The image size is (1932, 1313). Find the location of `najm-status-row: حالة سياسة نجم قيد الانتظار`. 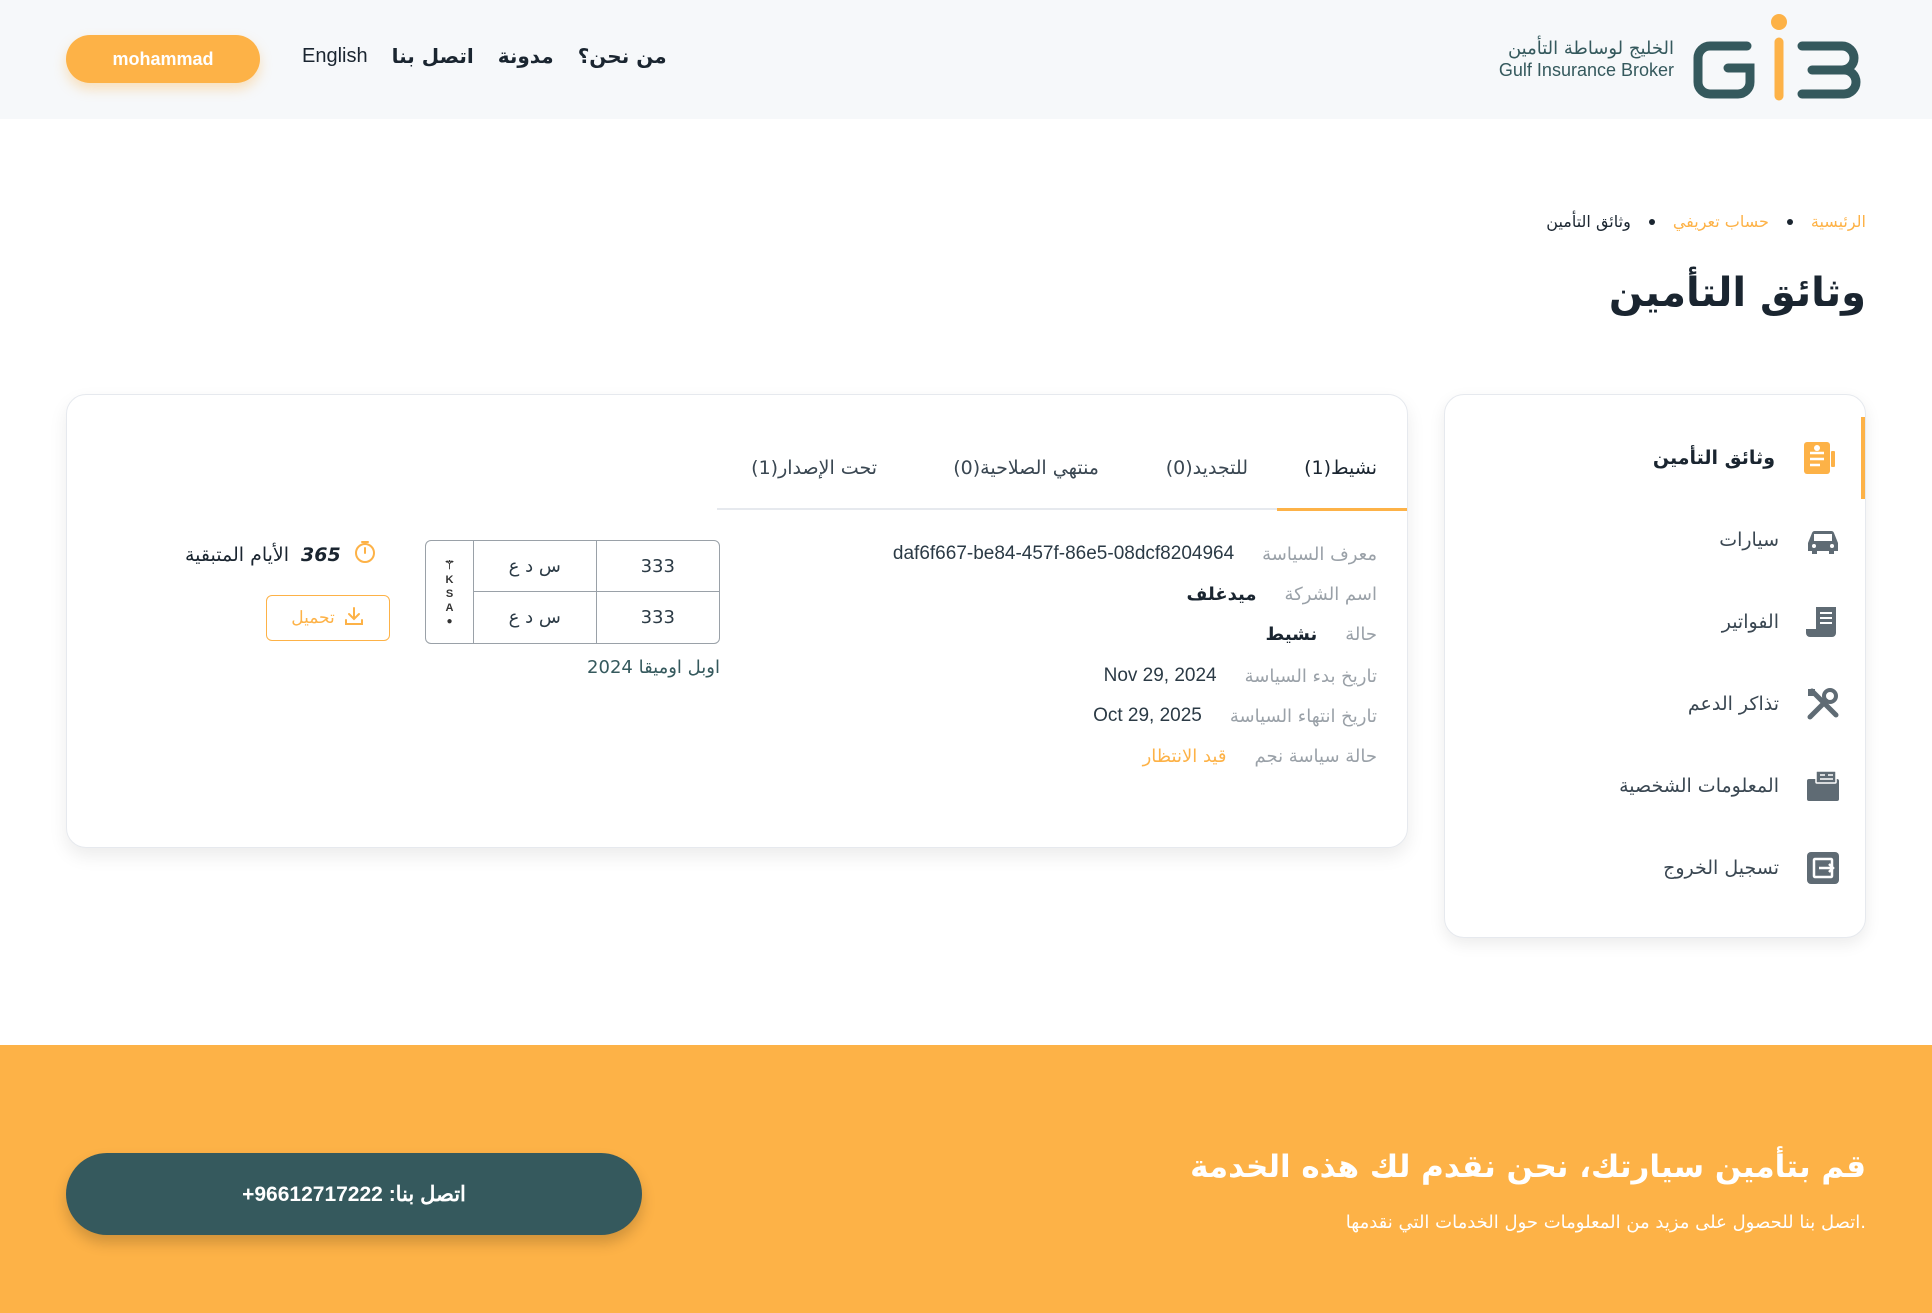

najm-status-row: حالة سياسة نجم قيد الانتظار is located at coordinates (1260, 756).